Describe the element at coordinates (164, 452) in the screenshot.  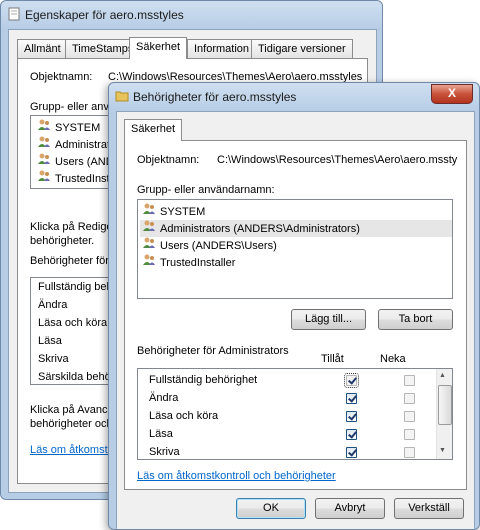
I see `permission-name: Skriva` at that location.